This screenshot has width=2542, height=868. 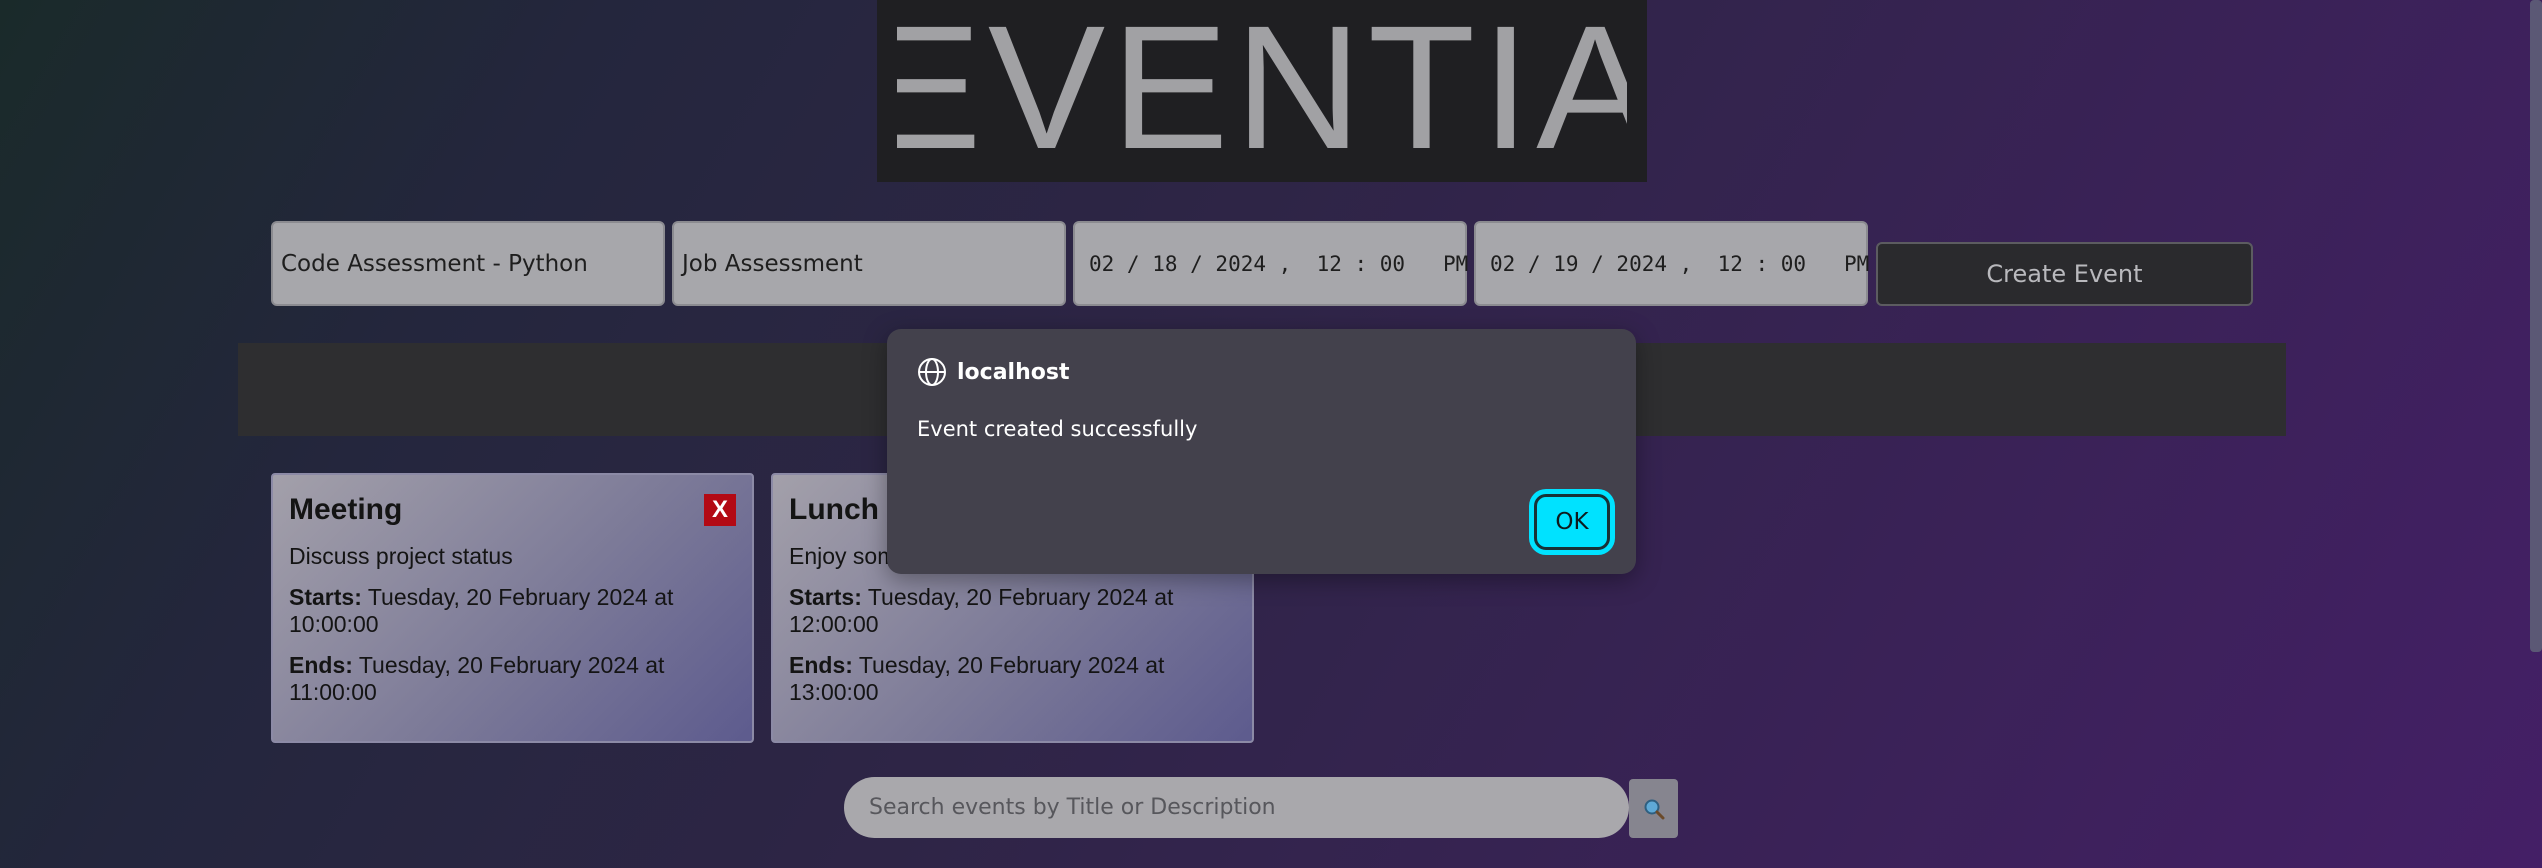 I want to click on logo-wordmark: EVENTIA, so click(x=1262, y=91).